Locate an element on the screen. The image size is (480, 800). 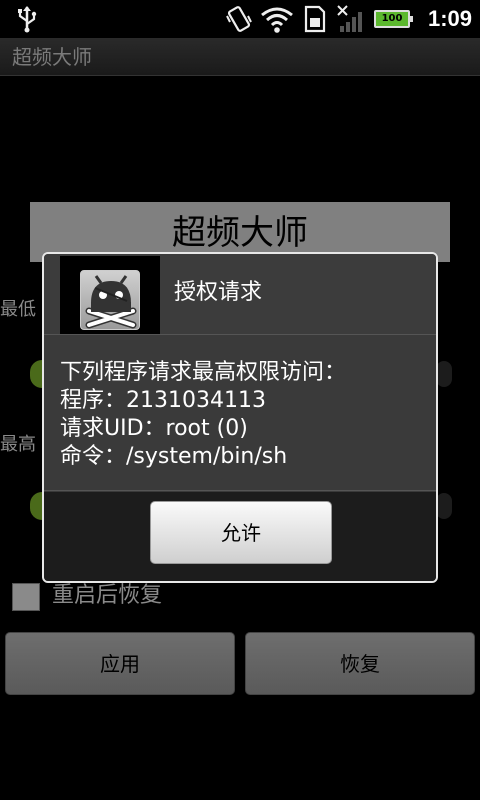
restore-button: 恢复 is located at coordinates (360, 663).